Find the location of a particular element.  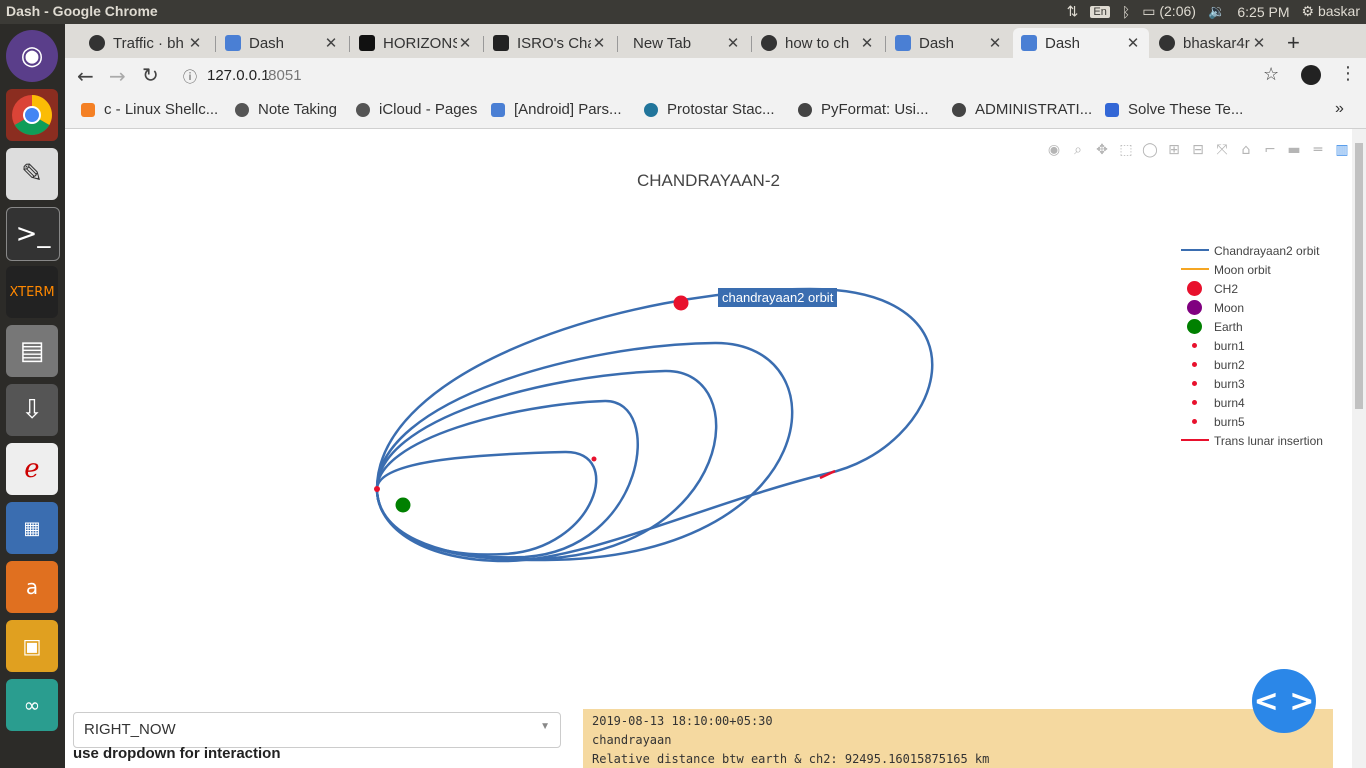

chrome-launcher-icon is located at coordinates (32, 115).